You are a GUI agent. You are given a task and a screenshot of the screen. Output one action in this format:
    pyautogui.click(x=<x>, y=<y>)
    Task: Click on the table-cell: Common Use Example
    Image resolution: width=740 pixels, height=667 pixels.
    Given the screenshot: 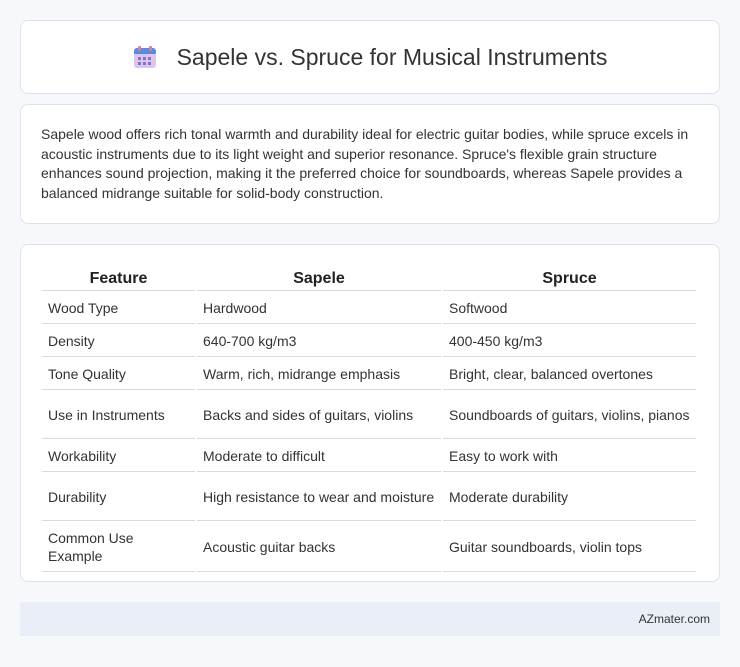 What is the action you would take?
    pyautogui.click(x=118, y=547)
    